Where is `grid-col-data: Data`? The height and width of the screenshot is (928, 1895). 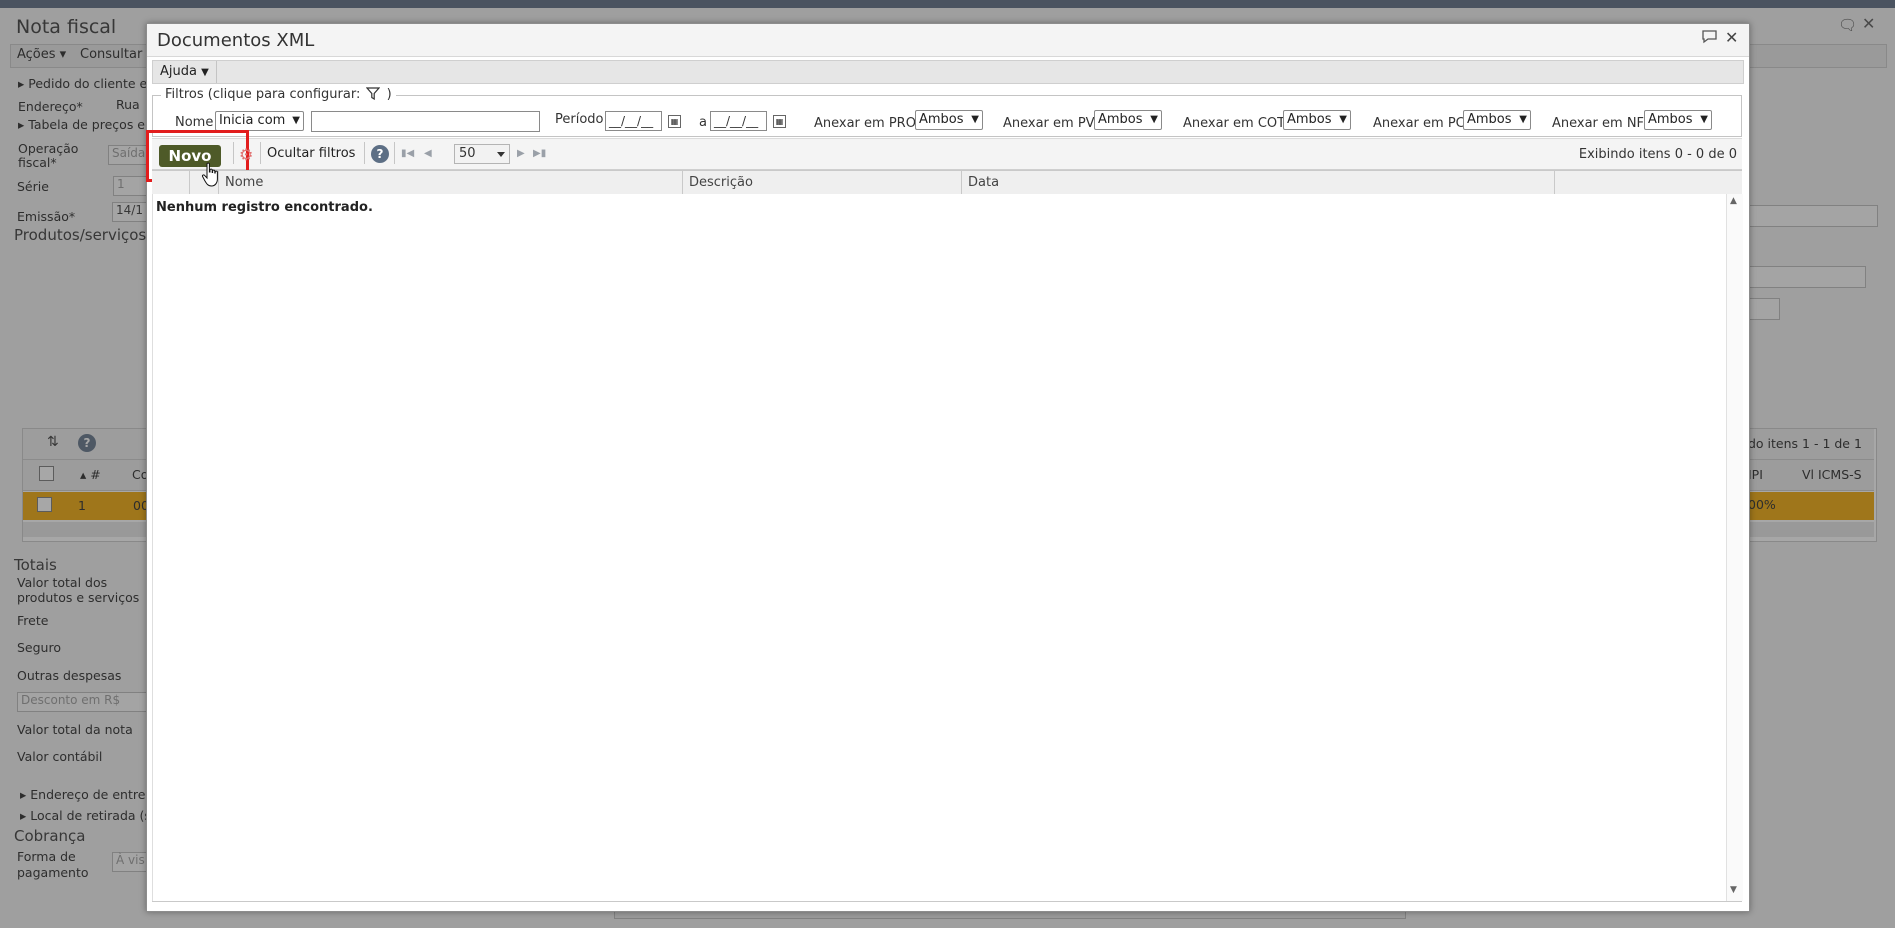
grid-col-data: Data is located at coordinates (1258, 182).